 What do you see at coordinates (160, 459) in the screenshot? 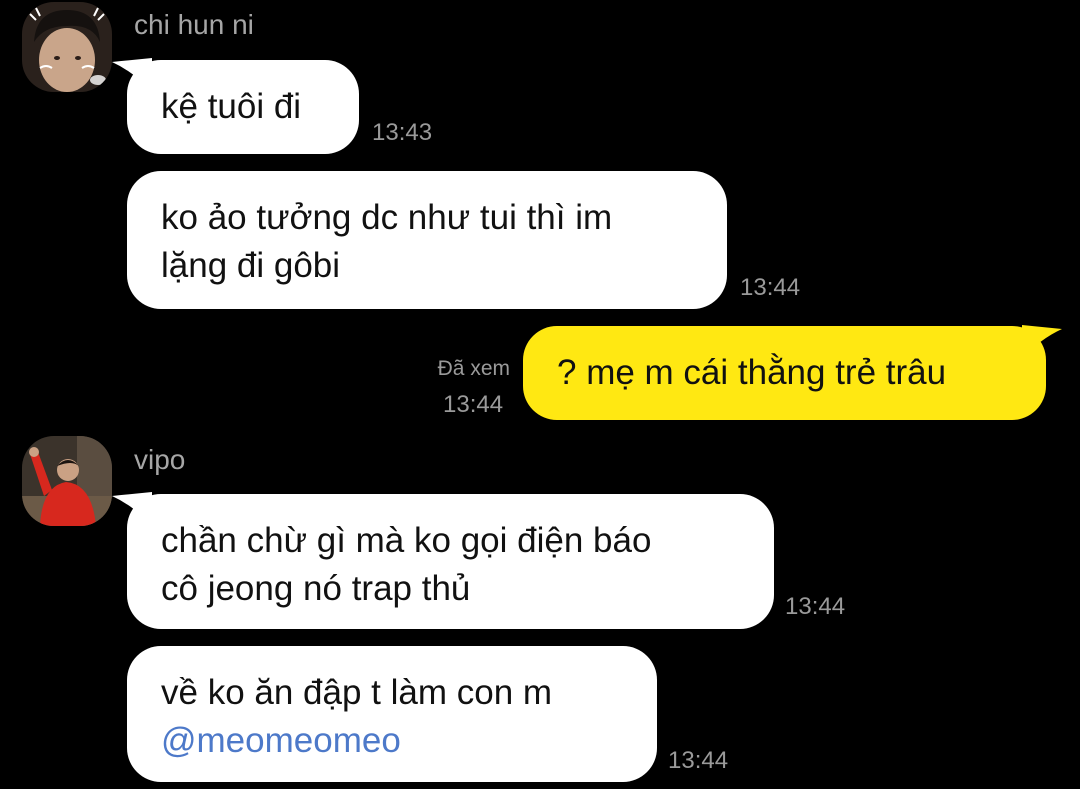
I see `sender-name: vipo` at bounding box center [160, 459].